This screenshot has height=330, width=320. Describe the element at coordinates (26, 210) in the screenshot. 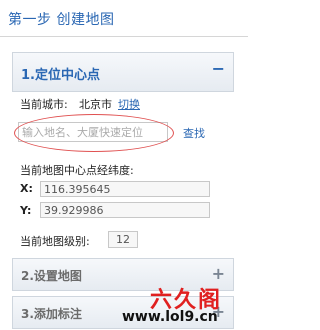

I see `y-coordinate-label: Y:` at that location.